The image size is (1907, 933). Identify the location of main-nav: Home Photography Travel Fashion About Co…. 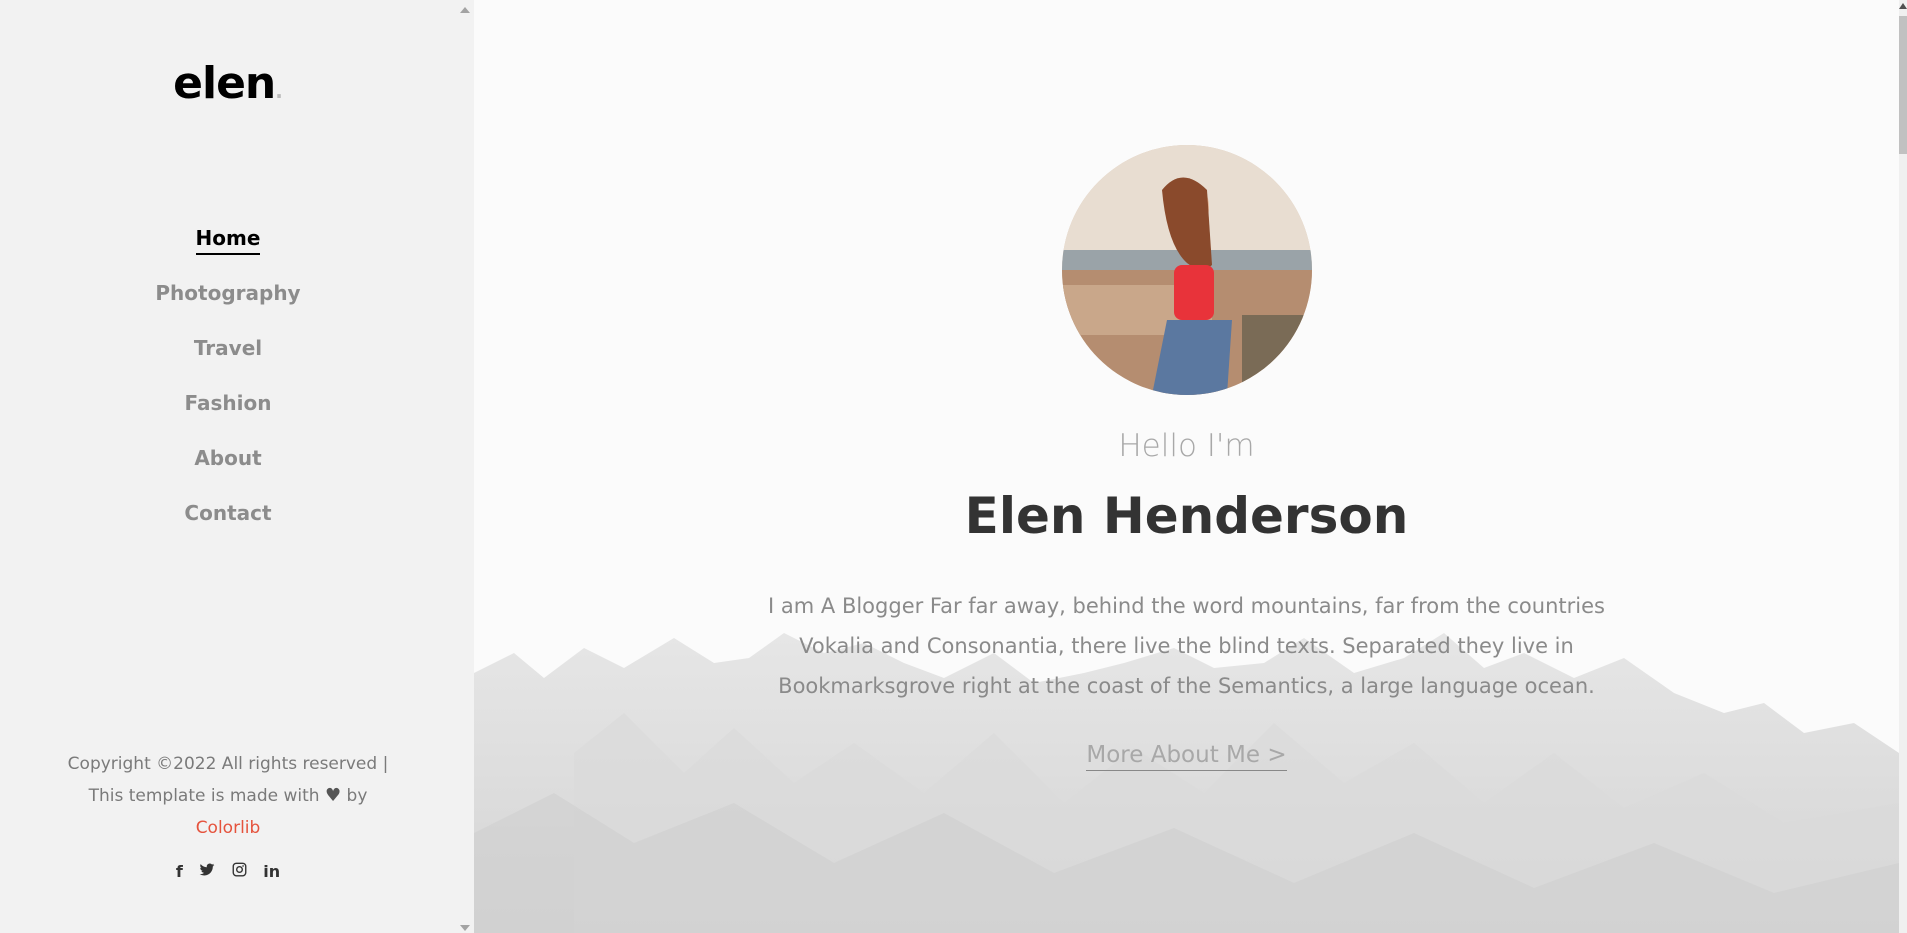
(228, 391).